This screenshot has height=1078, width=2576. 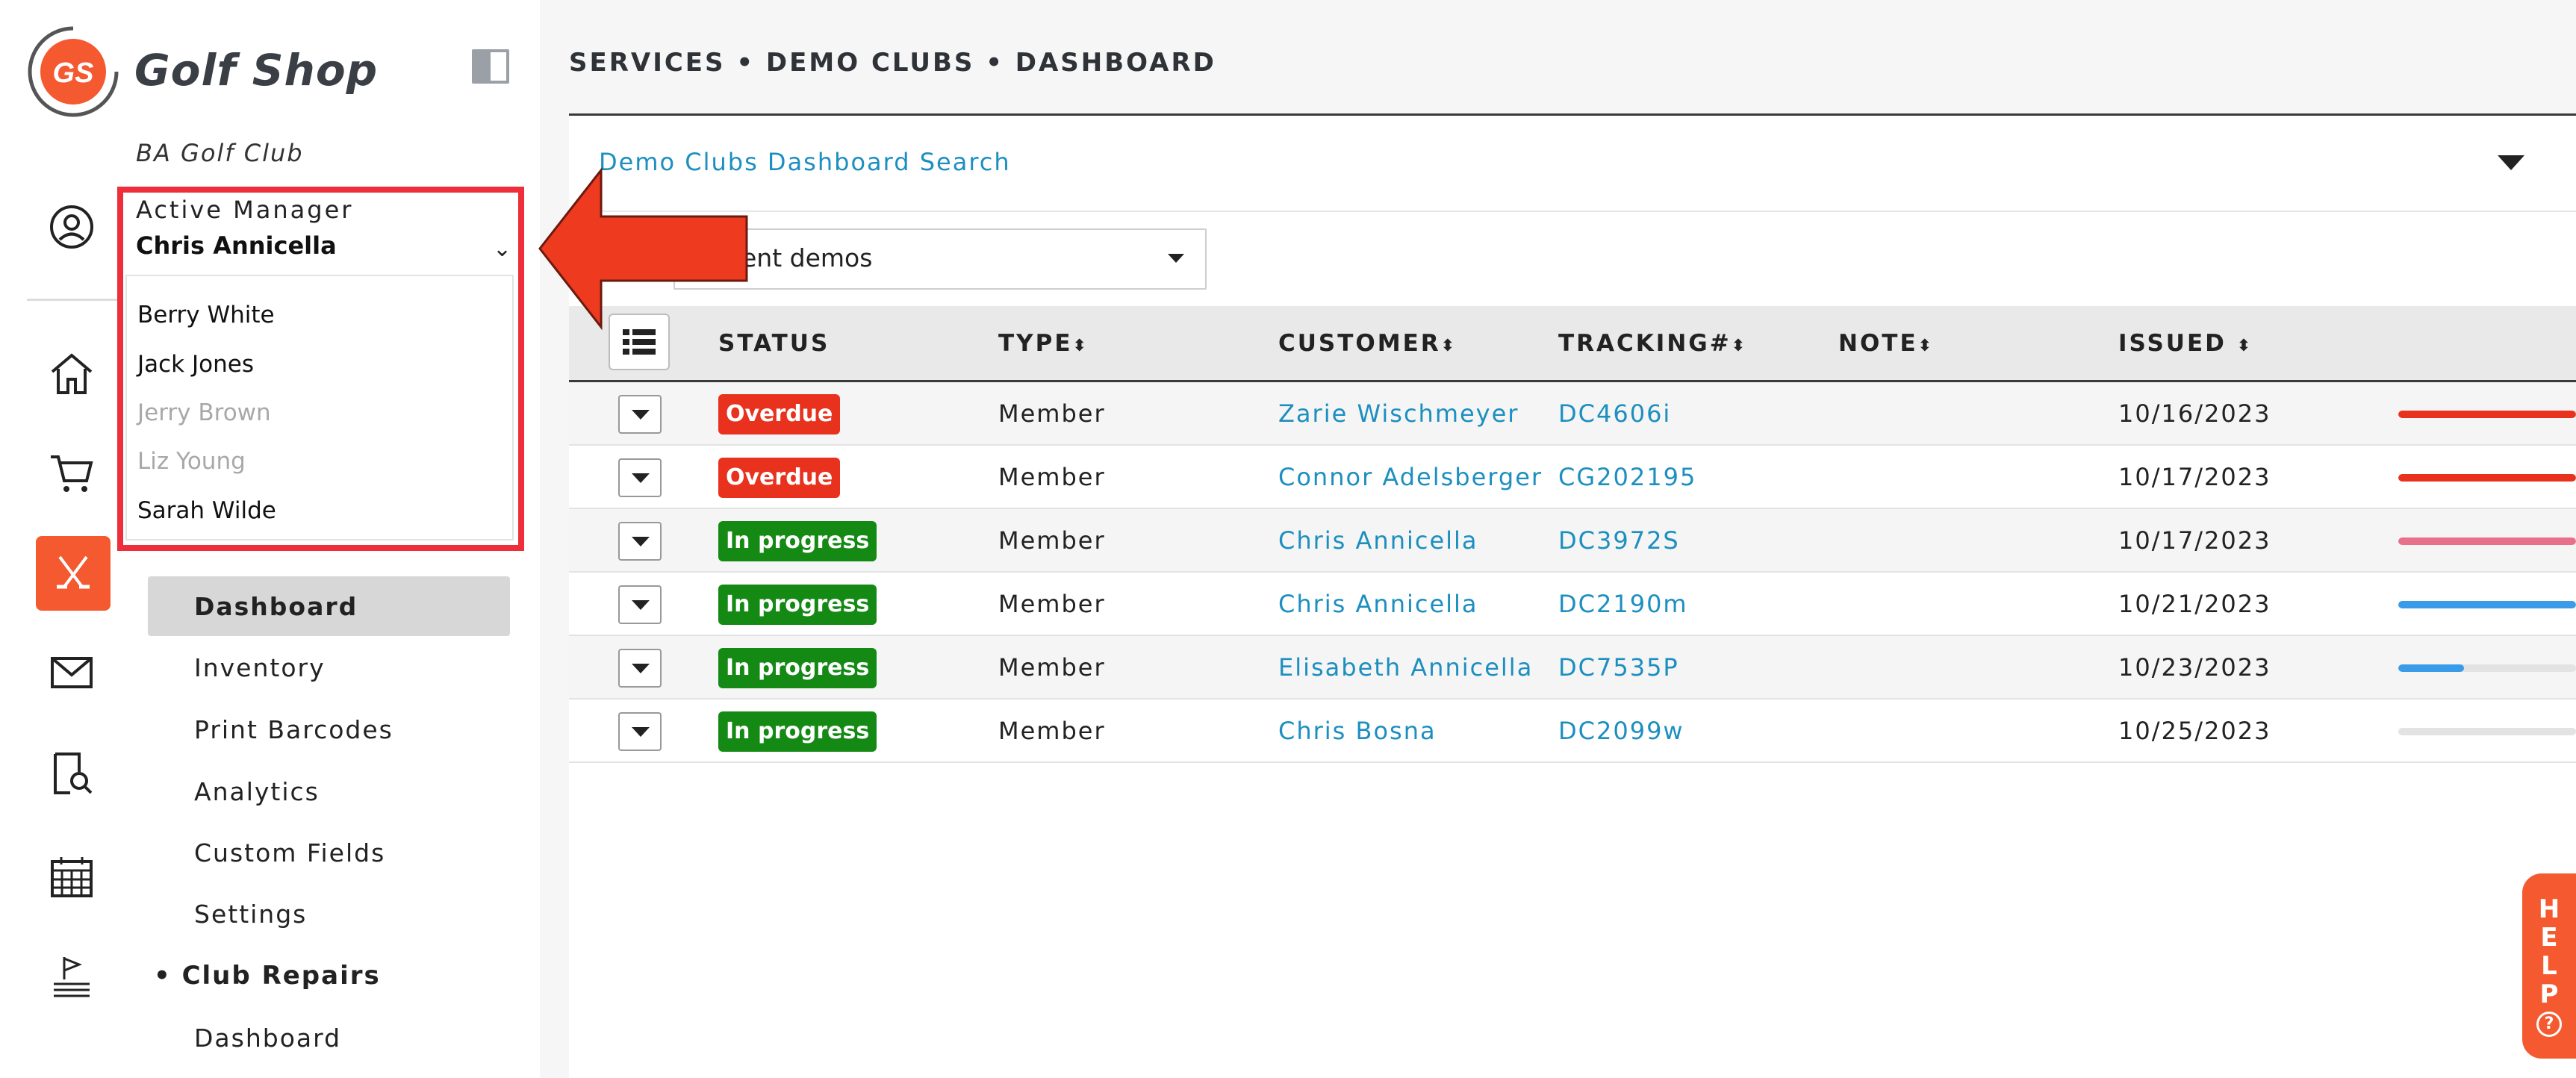 I want to click on cell-issued: 10/23/2023, so click(x=2194, y=667).